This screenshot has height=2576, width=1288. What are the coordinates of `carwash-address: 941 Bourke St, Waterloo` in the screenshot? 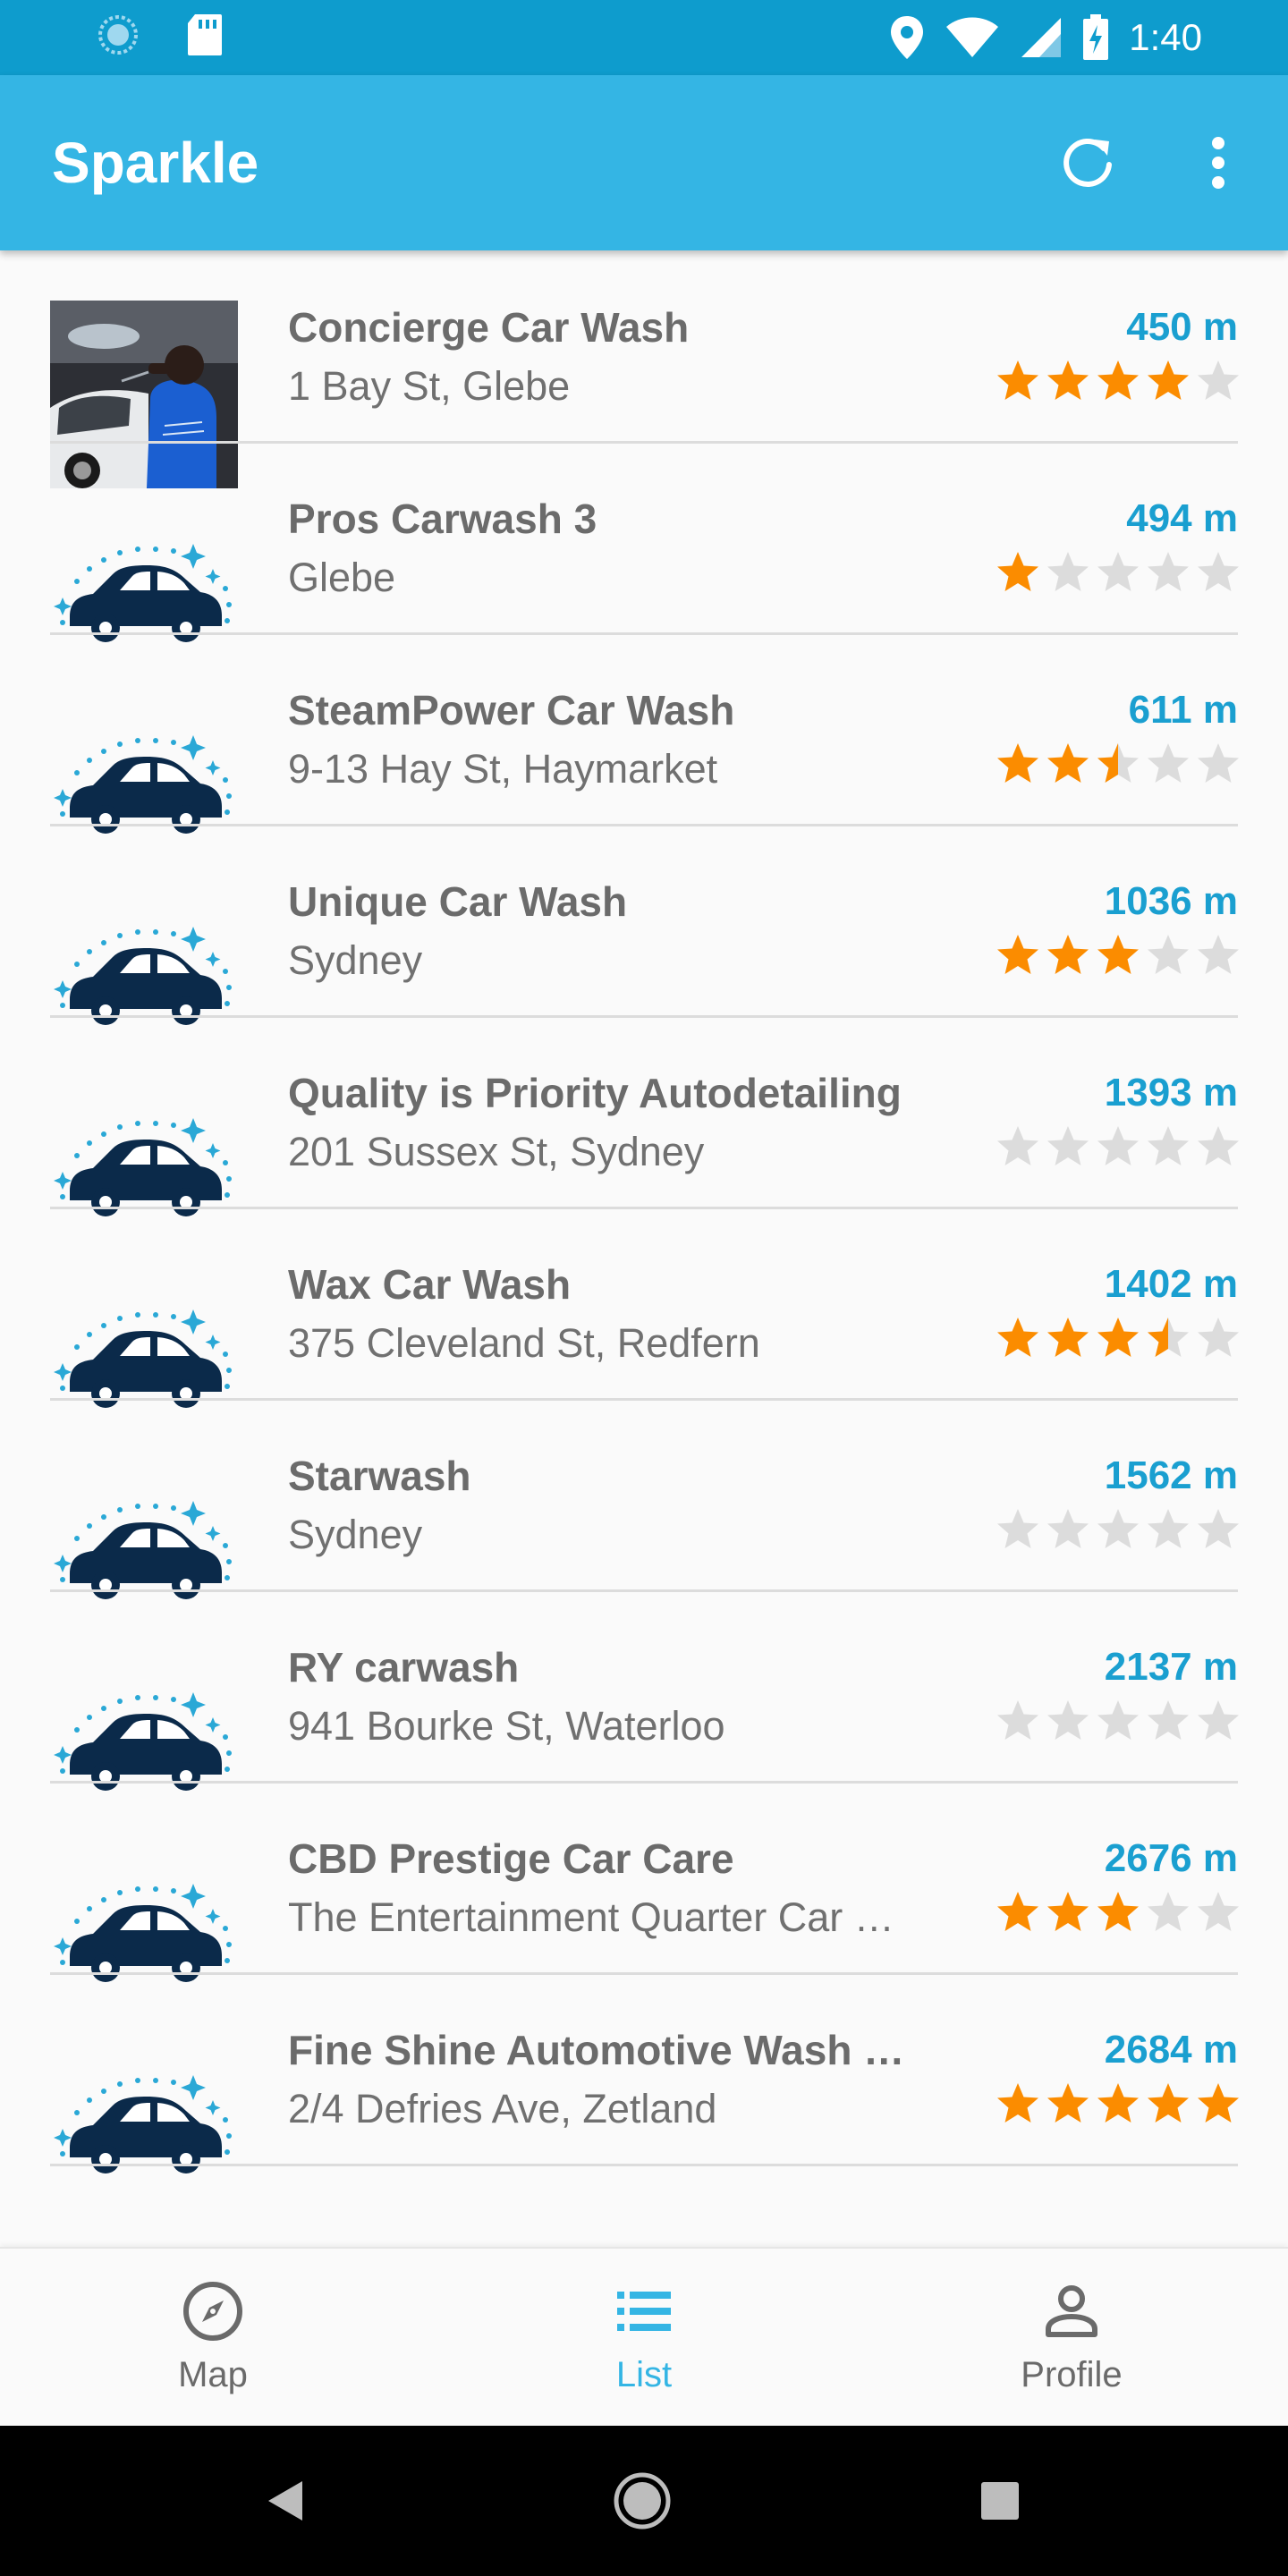 It's located at (506, 1726).